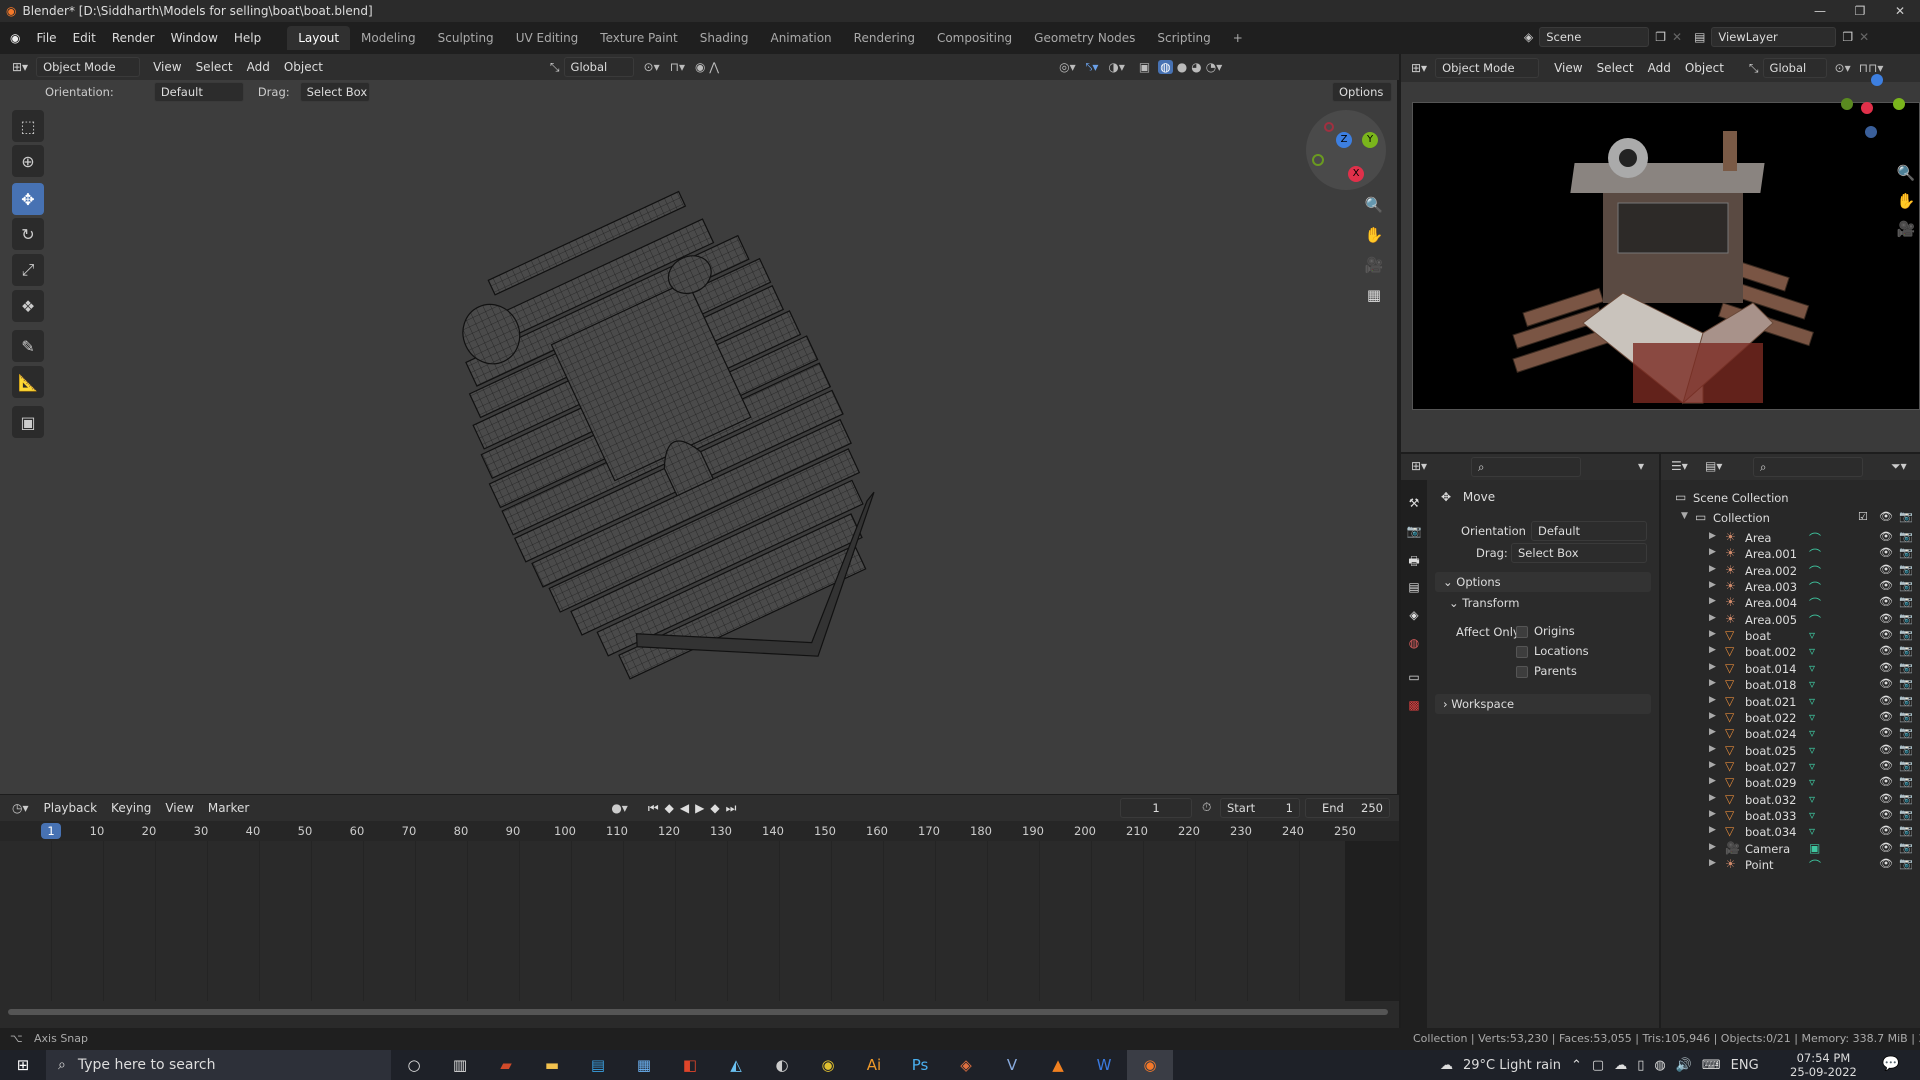 This screenshot has height=1080, width=1920. What do you see at coordinates (88, 67) in the screenshot?
I see `object-mode-dropdown: Object Mode` at bounding box center [88, 67].